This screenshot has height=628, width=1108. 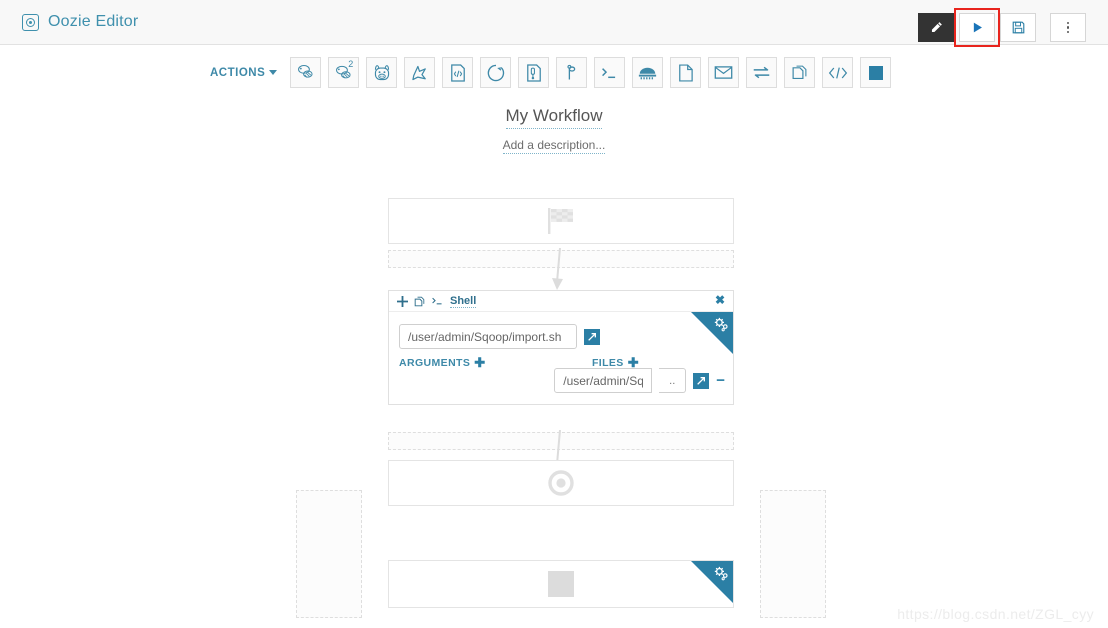 What do you see at coordinates (561, 301) in the screenshot?
I see `shell-node-header: Shell ✖` at bounding box center [561, 301].